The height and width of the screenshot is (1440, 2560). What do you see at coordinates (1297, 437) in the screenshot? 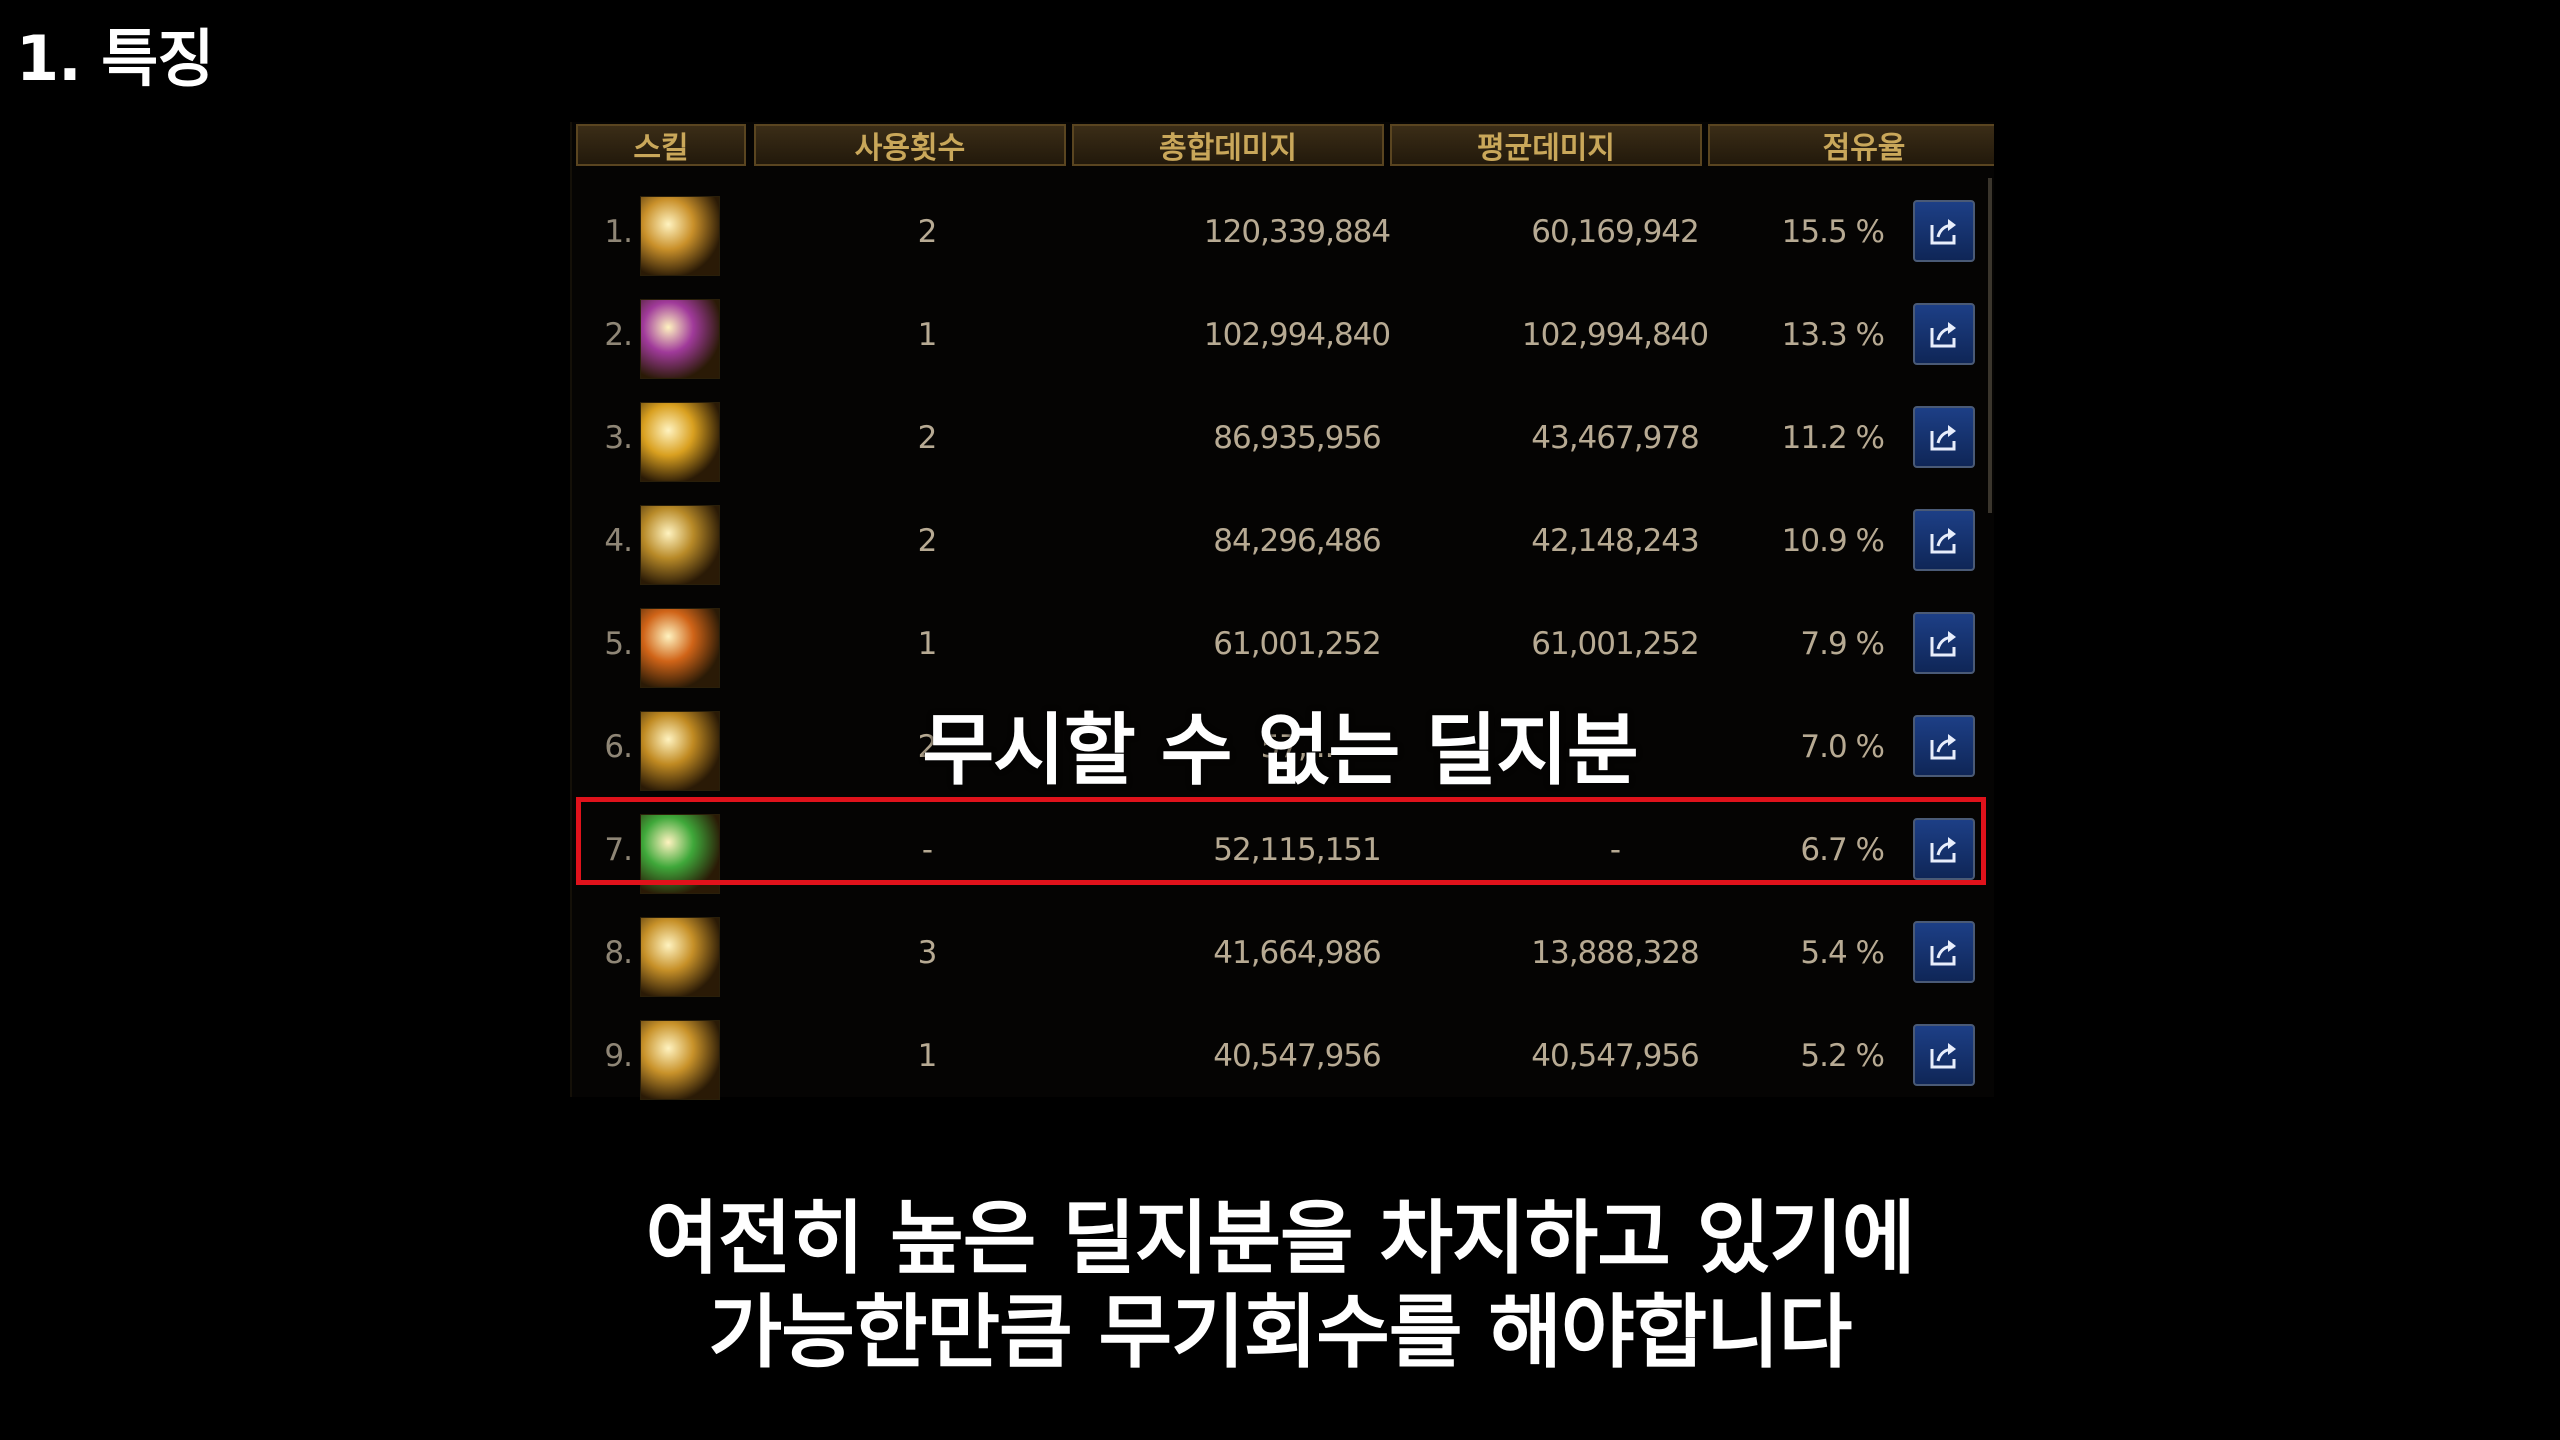
I see `row-total-damage: 86,935,956` at bounding box center [1297, 437].